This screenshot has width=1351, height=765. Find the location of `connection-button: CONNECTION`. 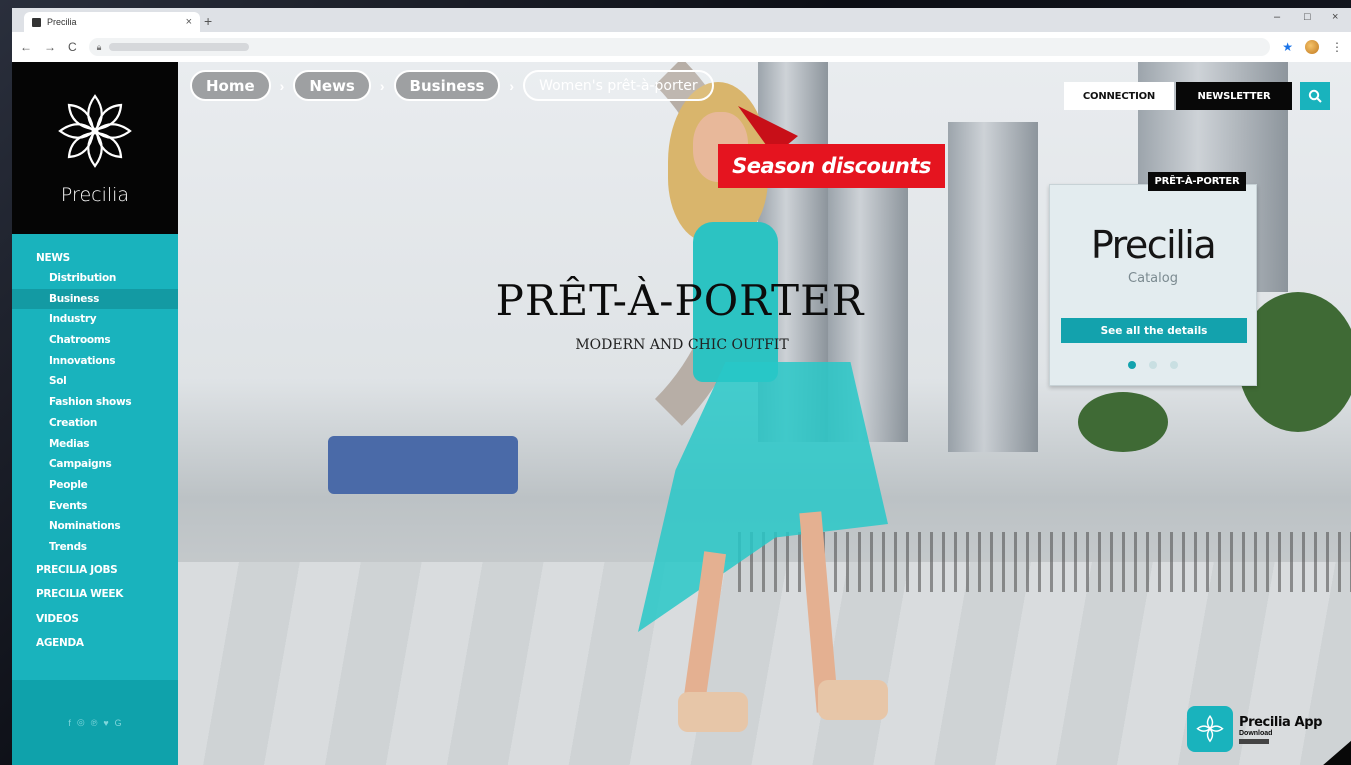

connection-button: CONNECTION is located at coordinates (1119, 96).